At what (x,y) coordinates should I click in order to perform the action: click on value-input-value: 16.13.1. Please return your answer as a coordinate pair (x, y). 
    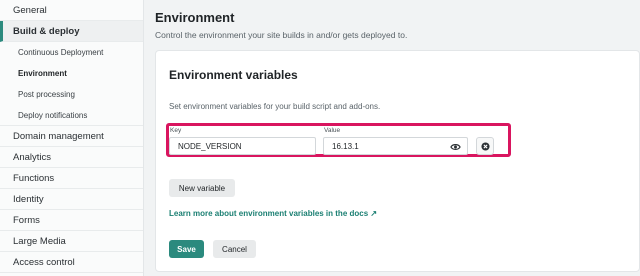
    Looking at the image, I should click on (345, 146).